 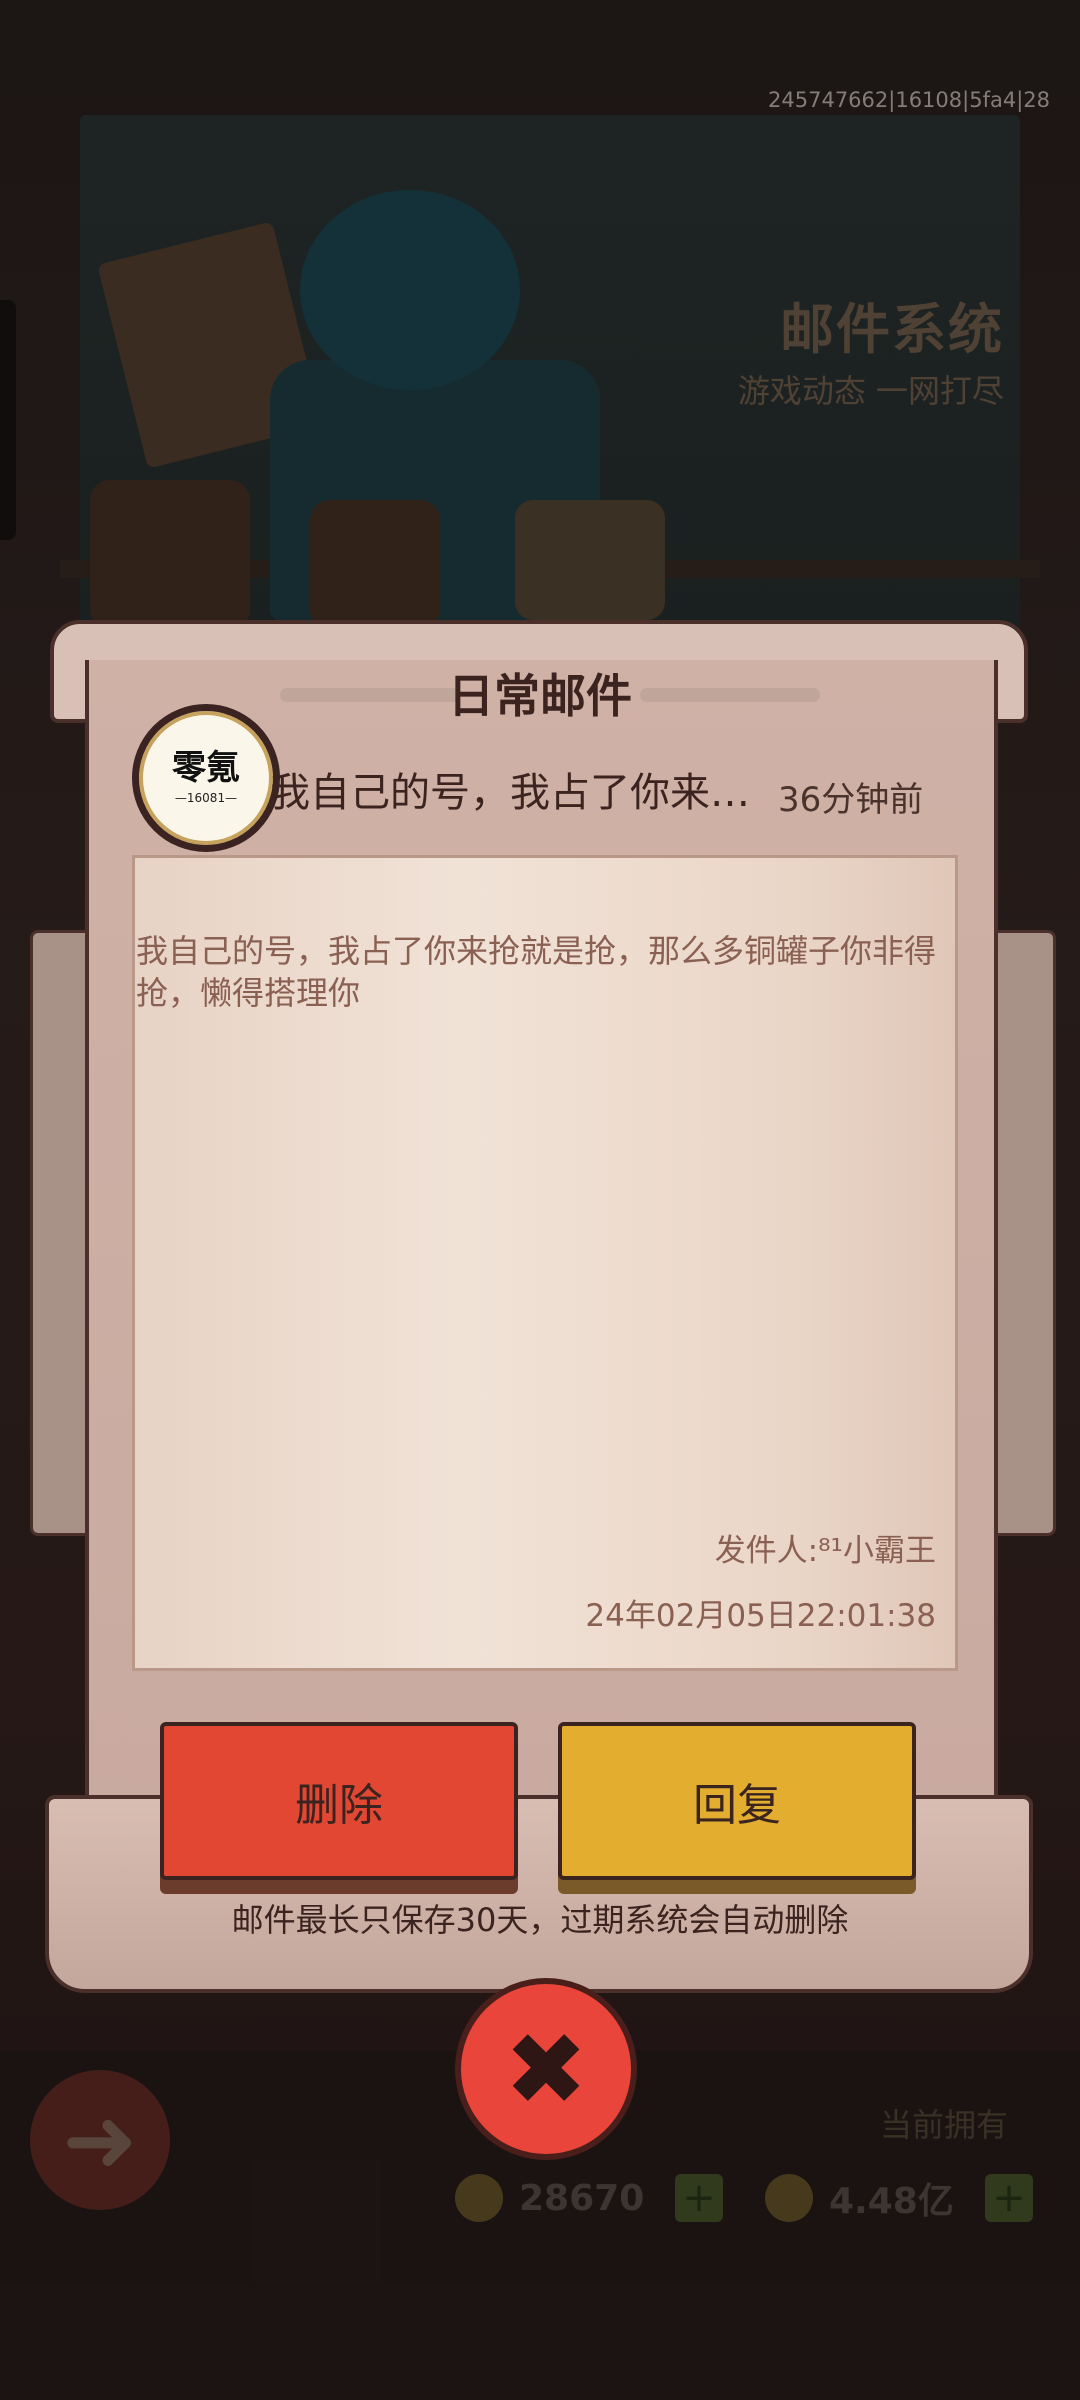 I want to click on avatar-text: 零氪, so click(x=206, y=768).